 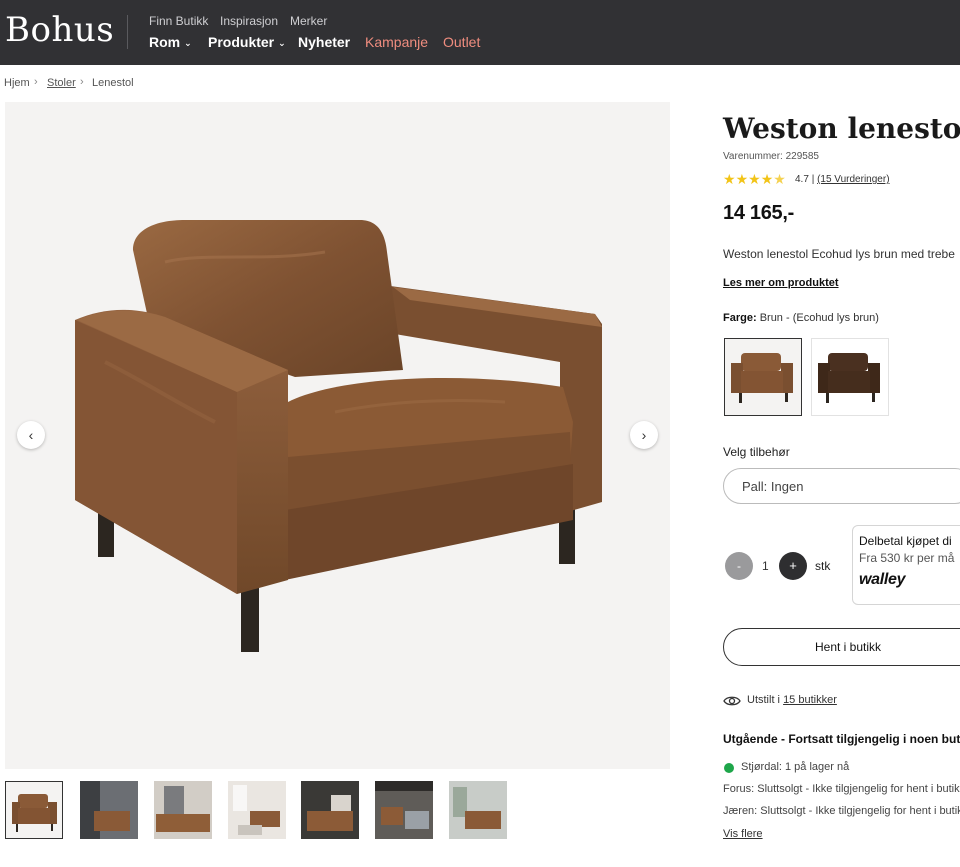 I want to click on gallery-prev-button: ‹, so click(x=31, y=435).